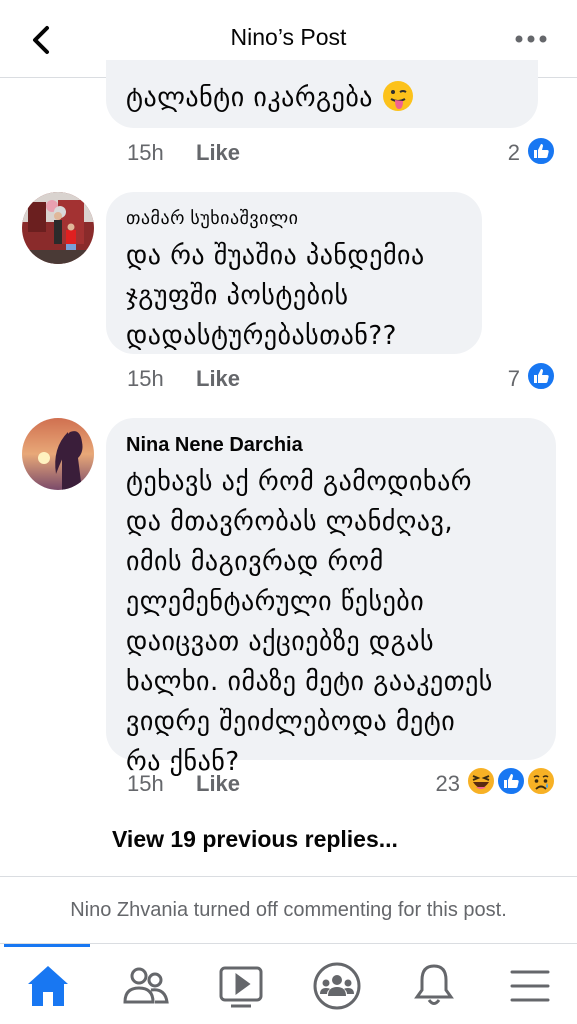 This screenshot has height=1024, width=577. I want to click on comment-text-line: დაიცვათ აქციებზე დგას, so click(280, 642).